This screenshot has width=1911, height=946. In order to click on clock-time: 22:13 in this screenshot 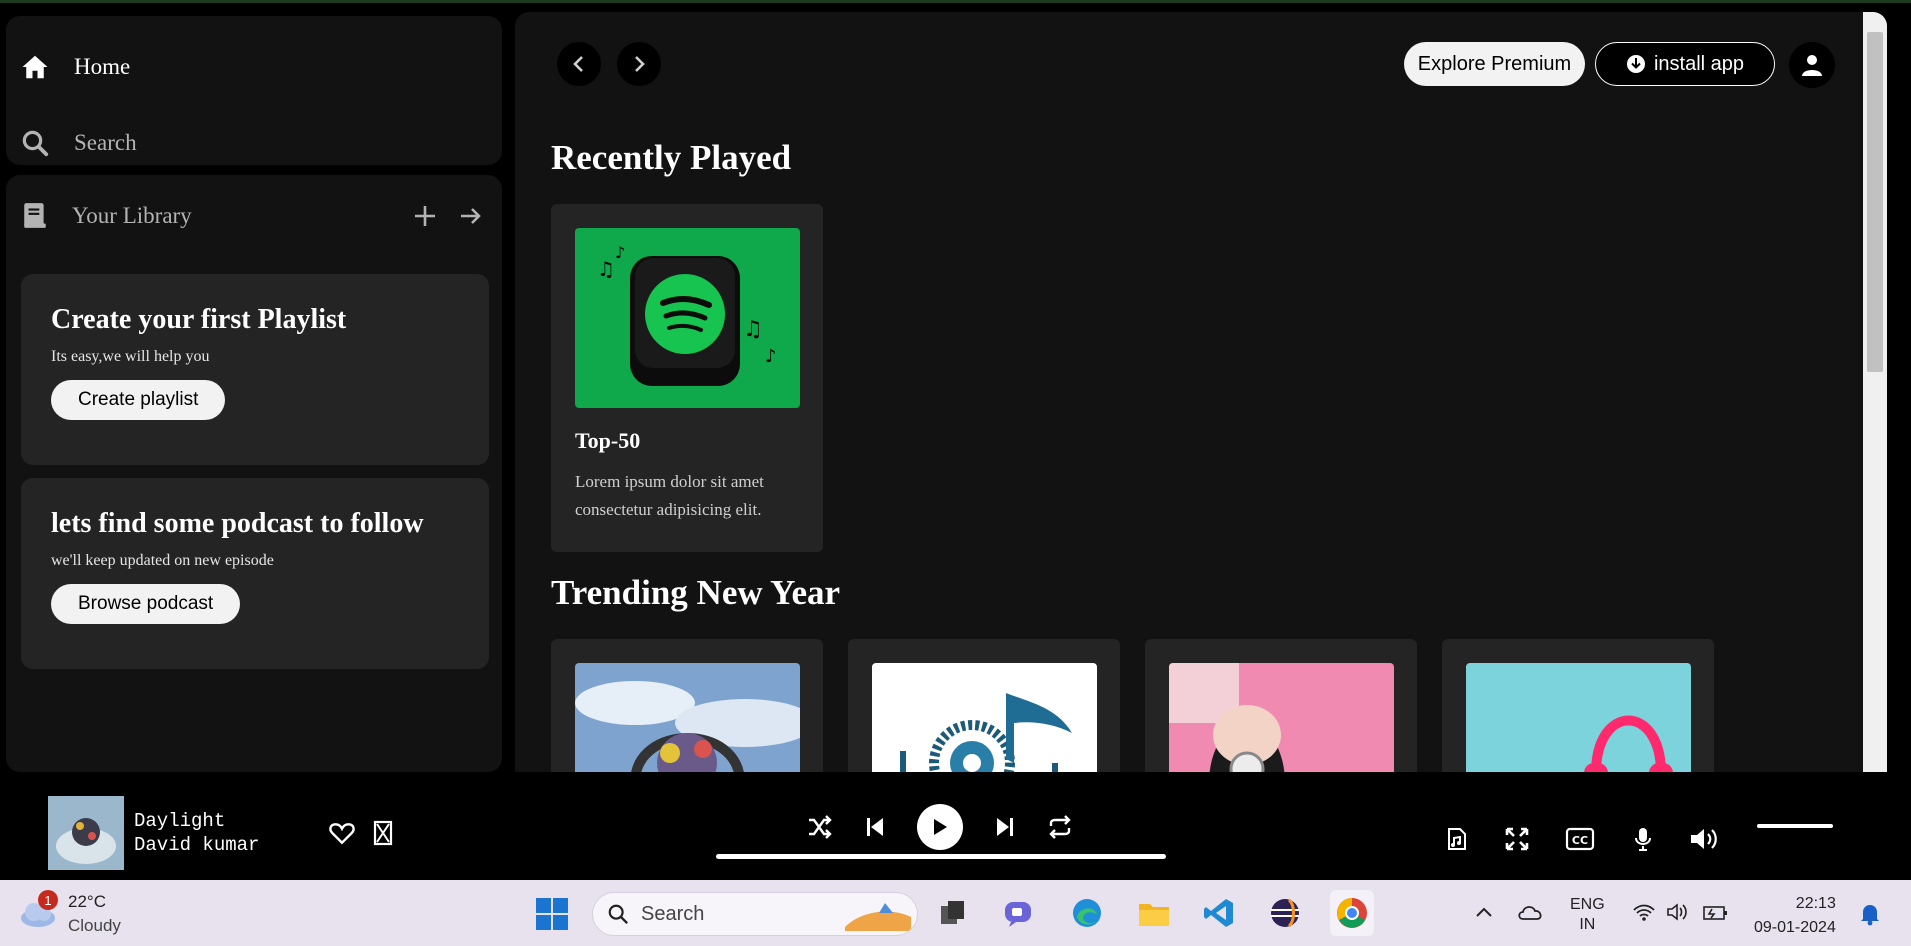, I will do `click(1815, 903)`.